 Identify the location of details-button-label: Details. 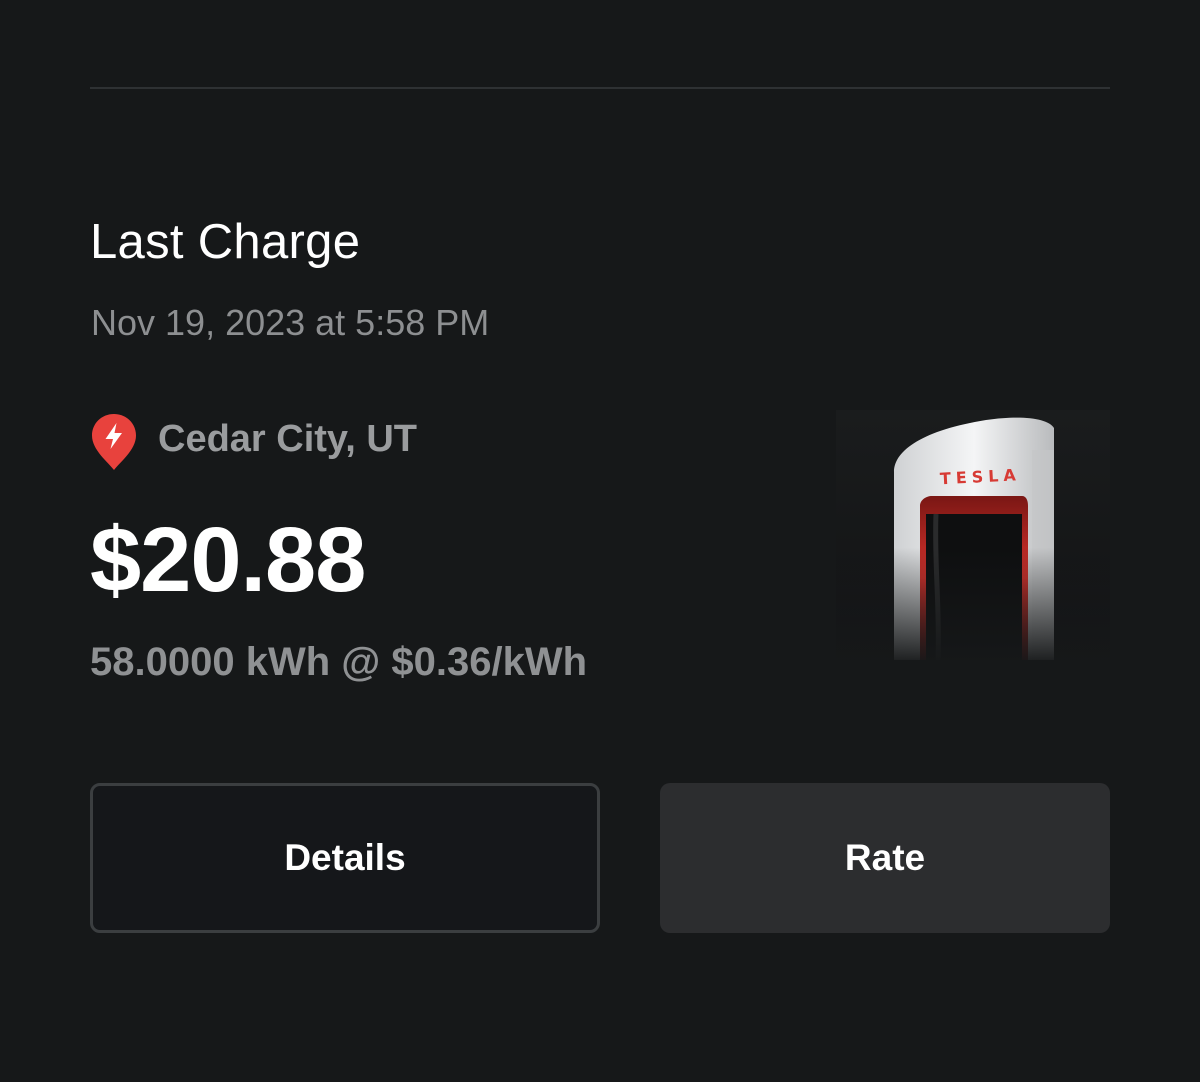
(345, 857).